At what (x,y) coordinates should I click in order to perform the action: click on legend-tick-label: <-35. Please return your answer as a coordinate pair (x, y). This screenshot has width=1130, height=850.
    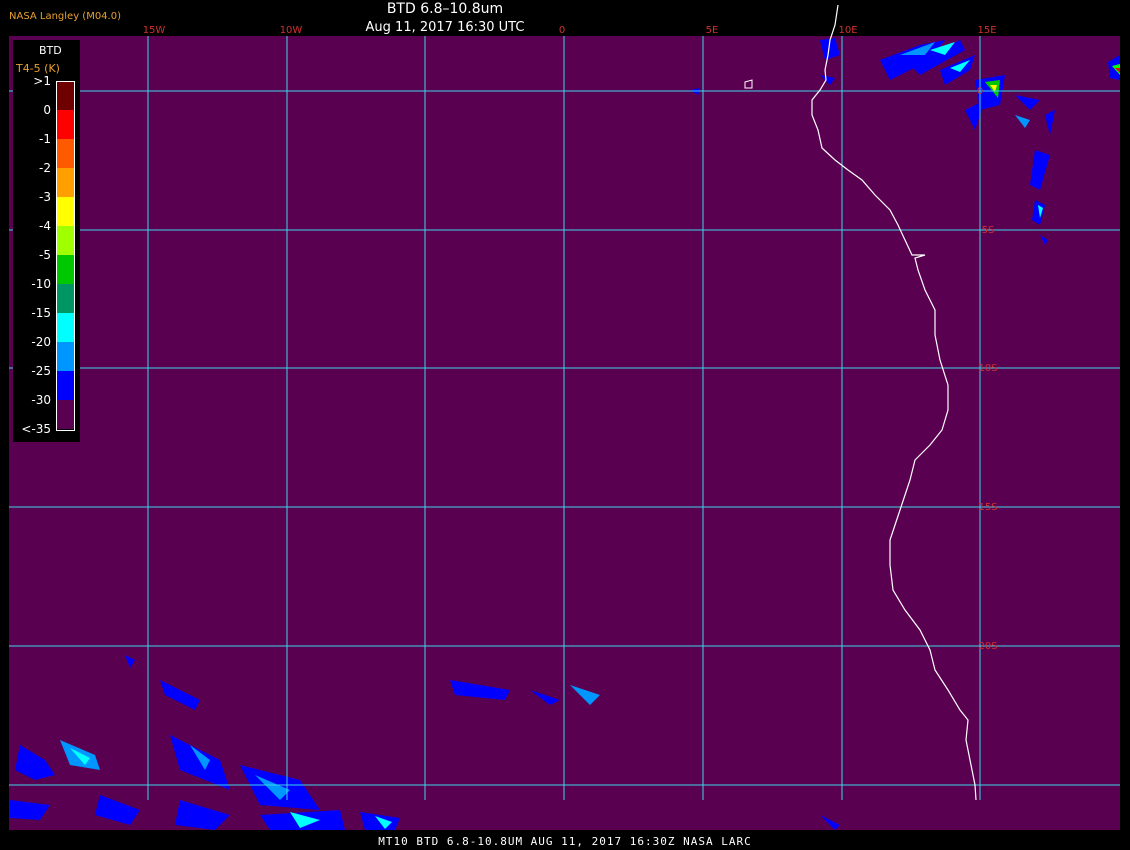
    Looking at the image, I should click on (36, 429).